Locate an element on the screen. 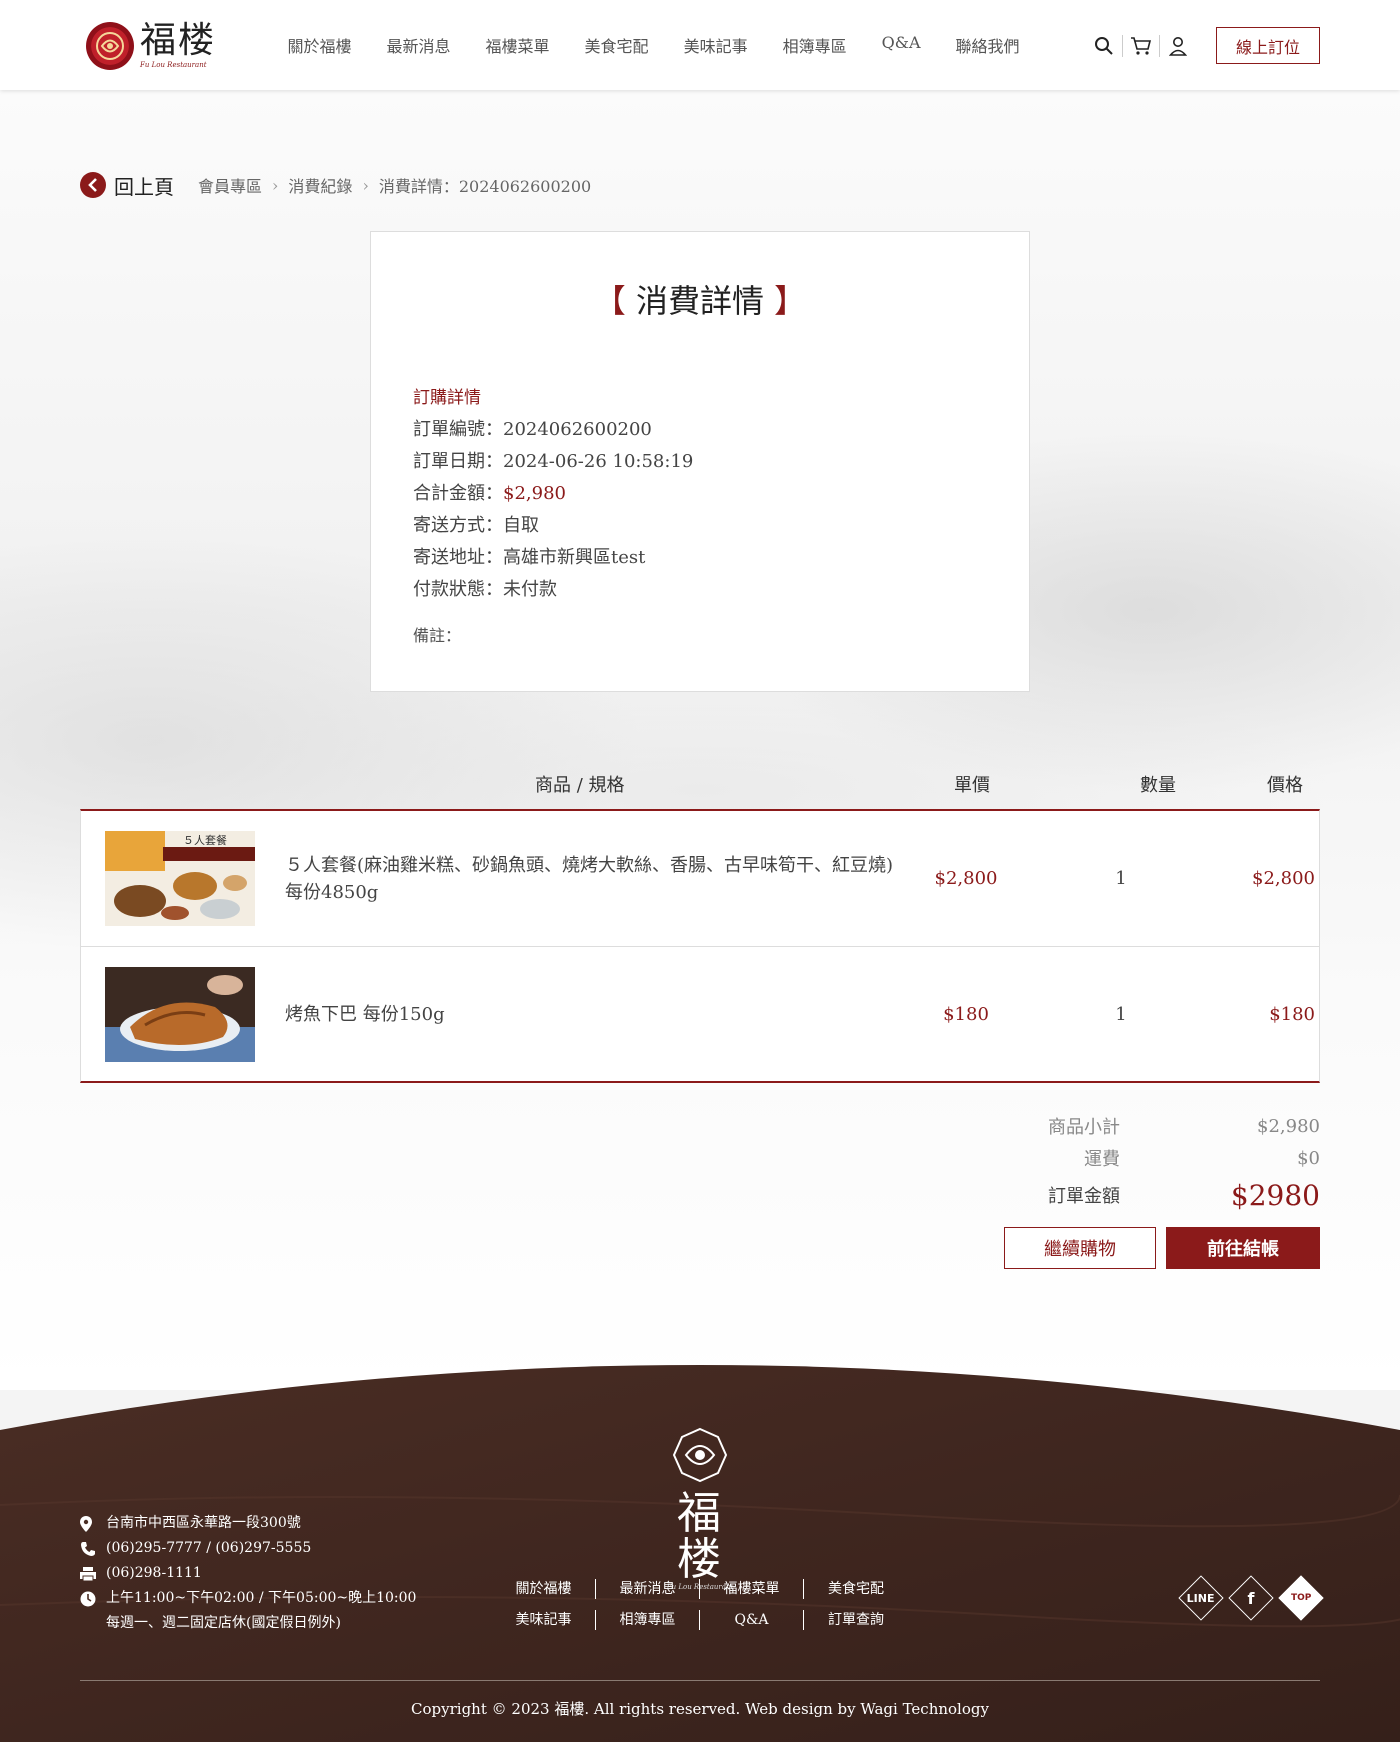 This screenshot has width=1400, height=1742. nav-about: 關於福樓 is located at coordinates (320, 45).